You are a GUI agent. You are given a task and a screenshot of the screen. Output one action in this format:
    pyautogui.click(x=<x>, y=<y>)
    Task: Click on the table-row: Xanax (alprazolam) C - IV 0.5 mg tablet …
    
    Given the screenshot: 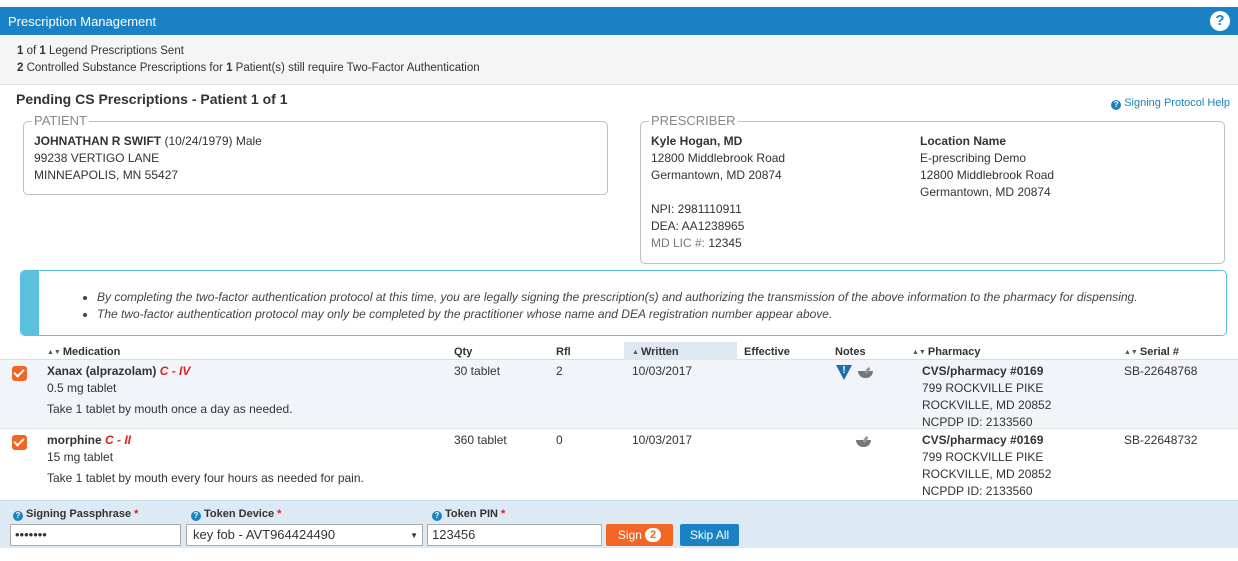 What is the action you would take?
    pyautogui.click(x=619, y=394)
    